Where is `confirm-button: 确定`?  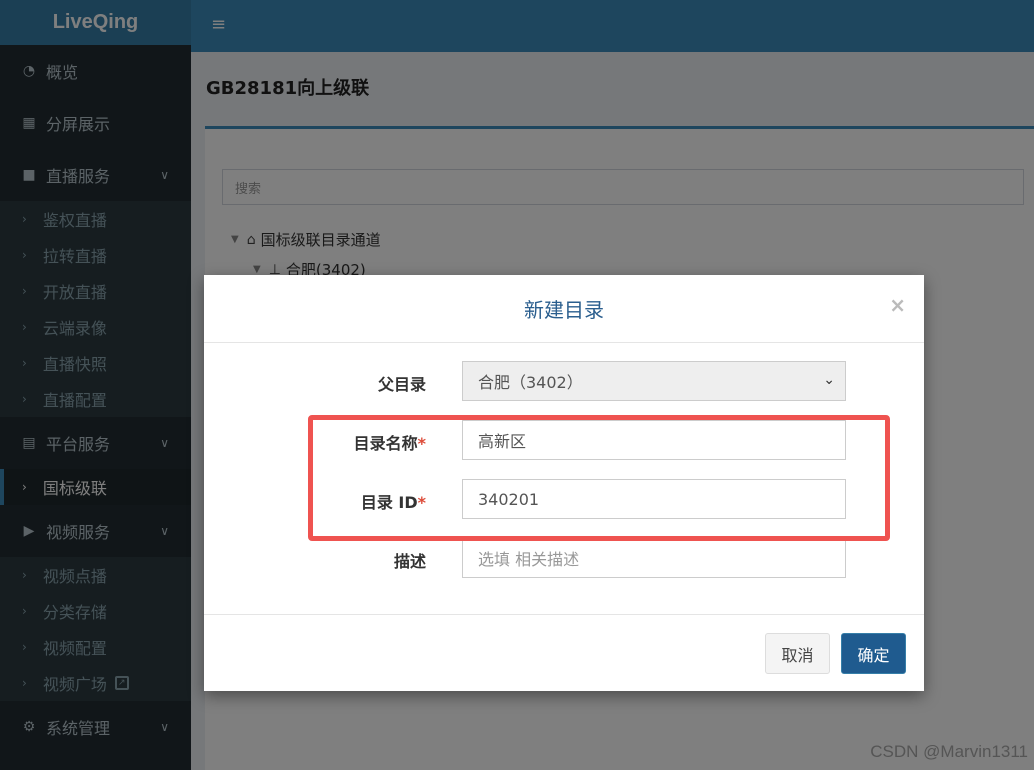 confirm-button: 确定 is located at coordinates (873, 653).